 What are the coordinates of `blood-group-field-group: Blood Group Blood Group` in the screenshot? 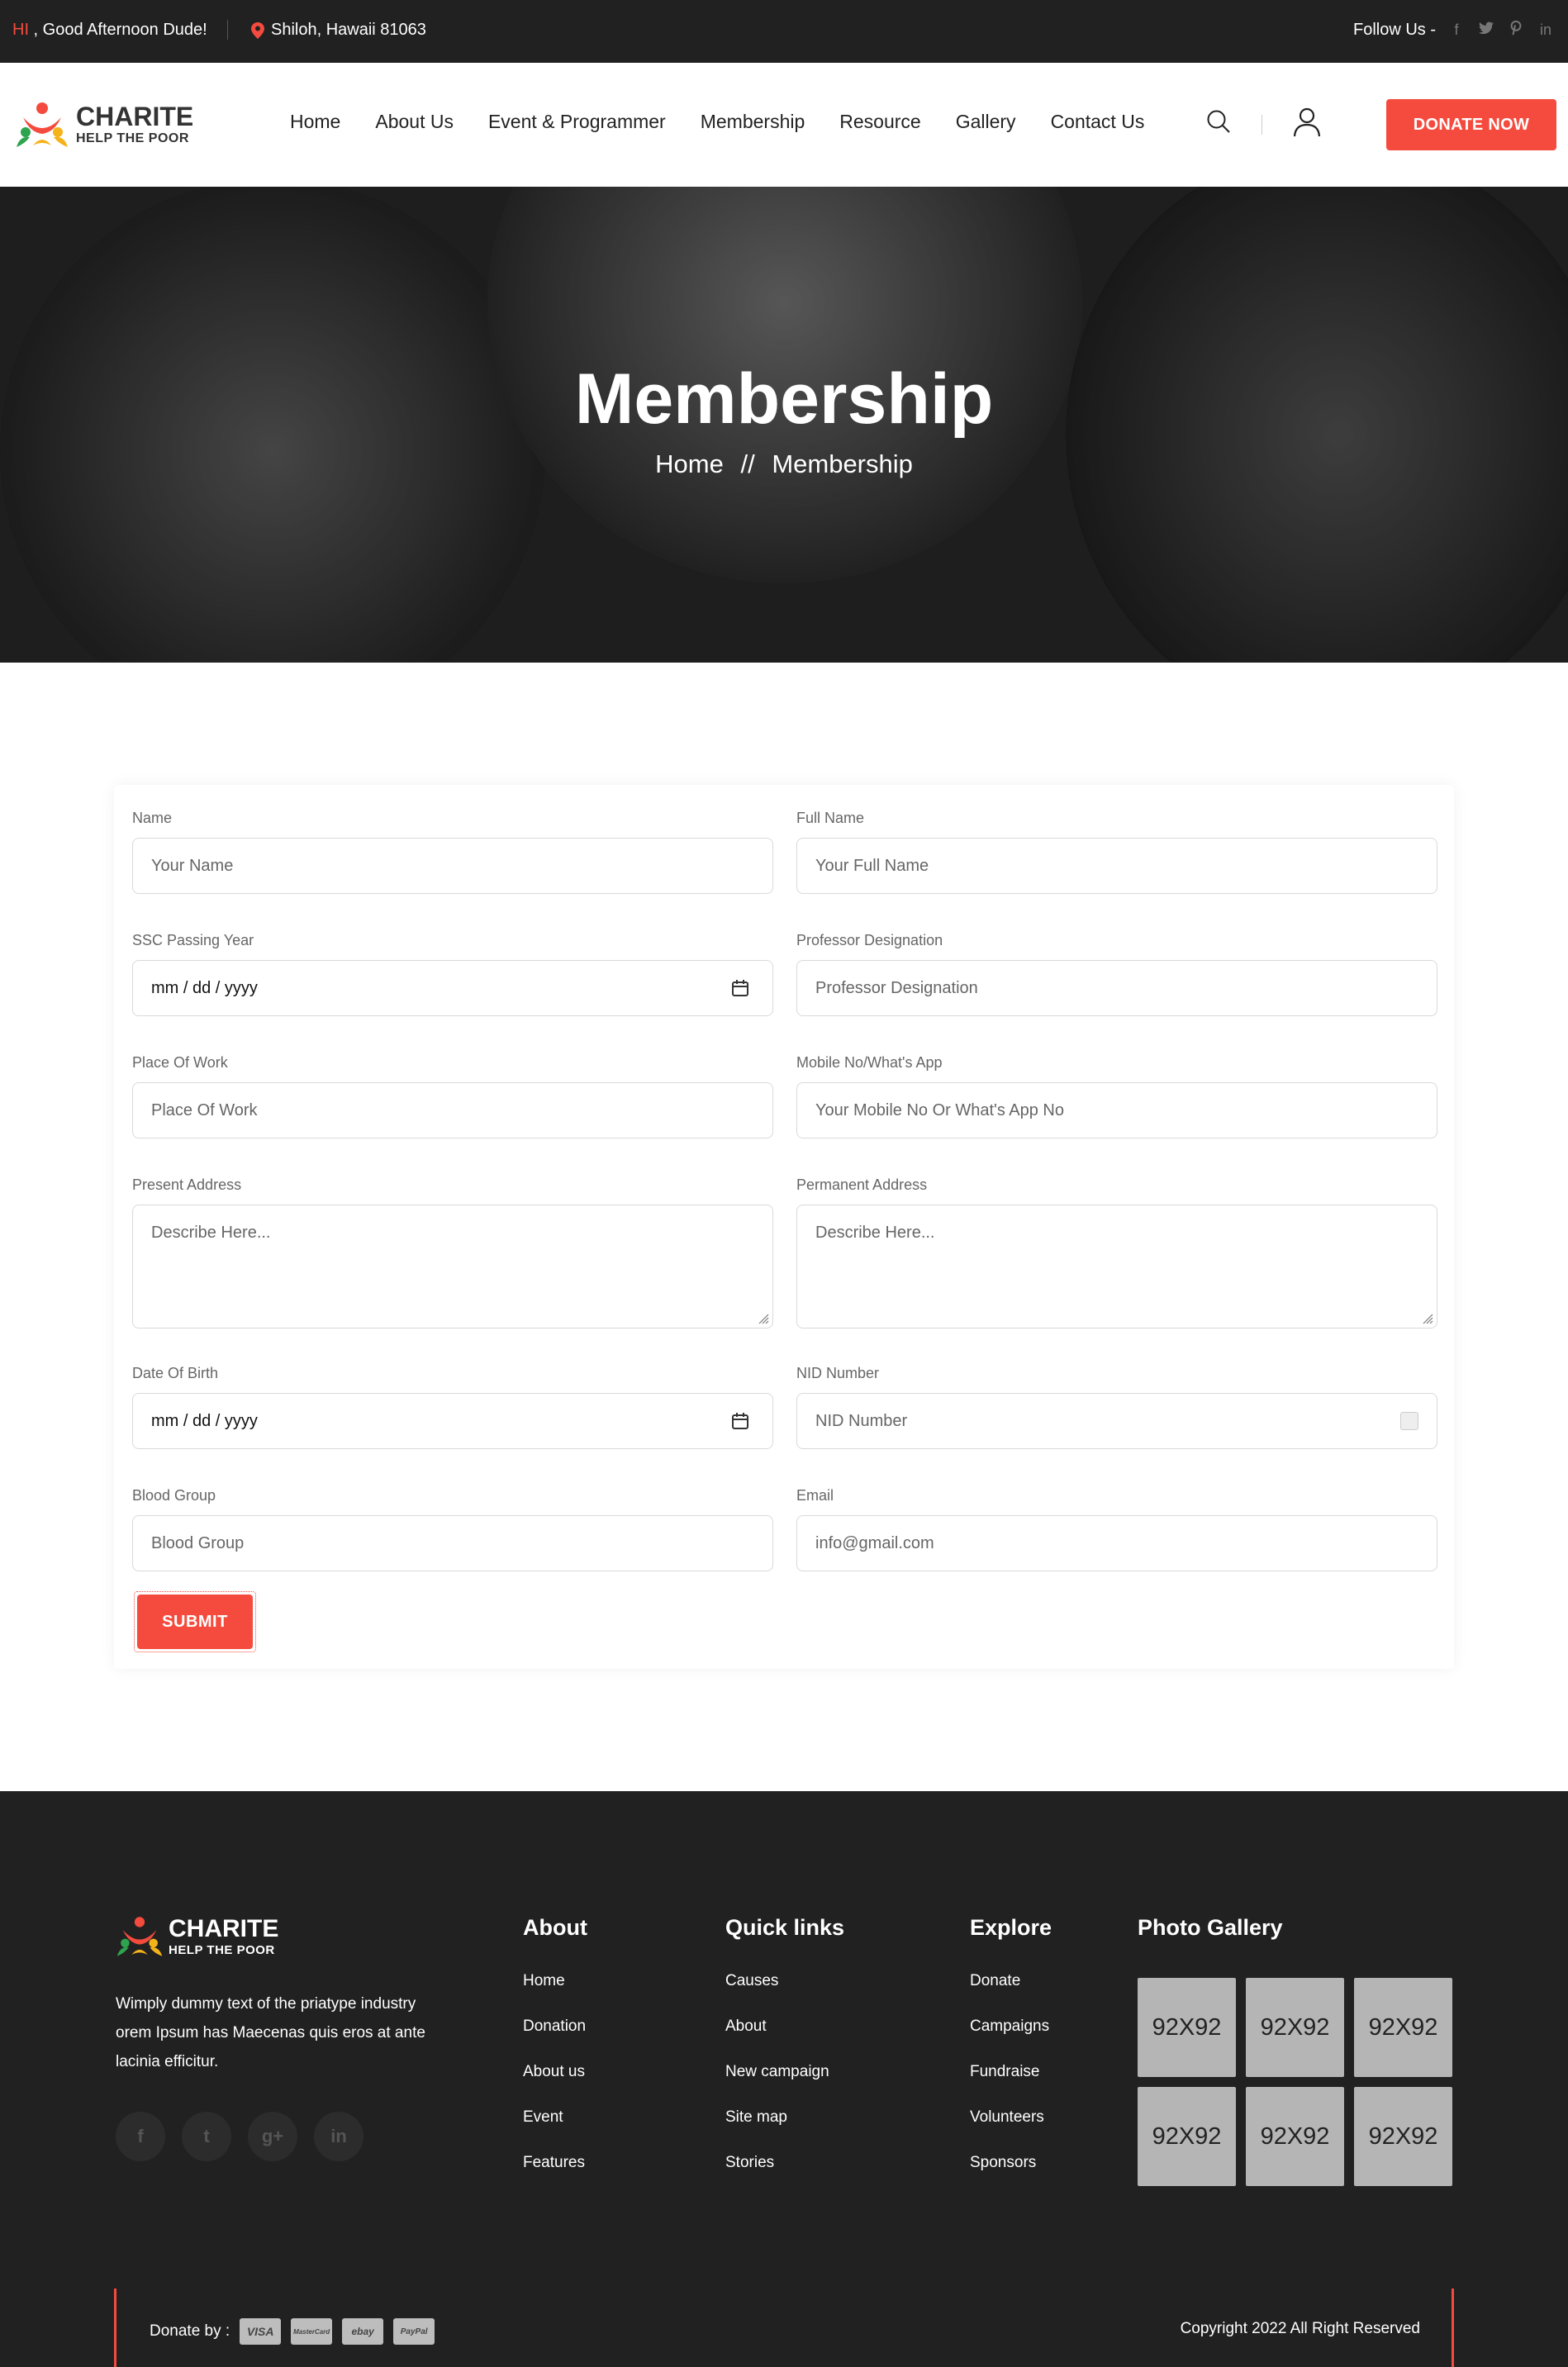 It's located at (453, 1529).